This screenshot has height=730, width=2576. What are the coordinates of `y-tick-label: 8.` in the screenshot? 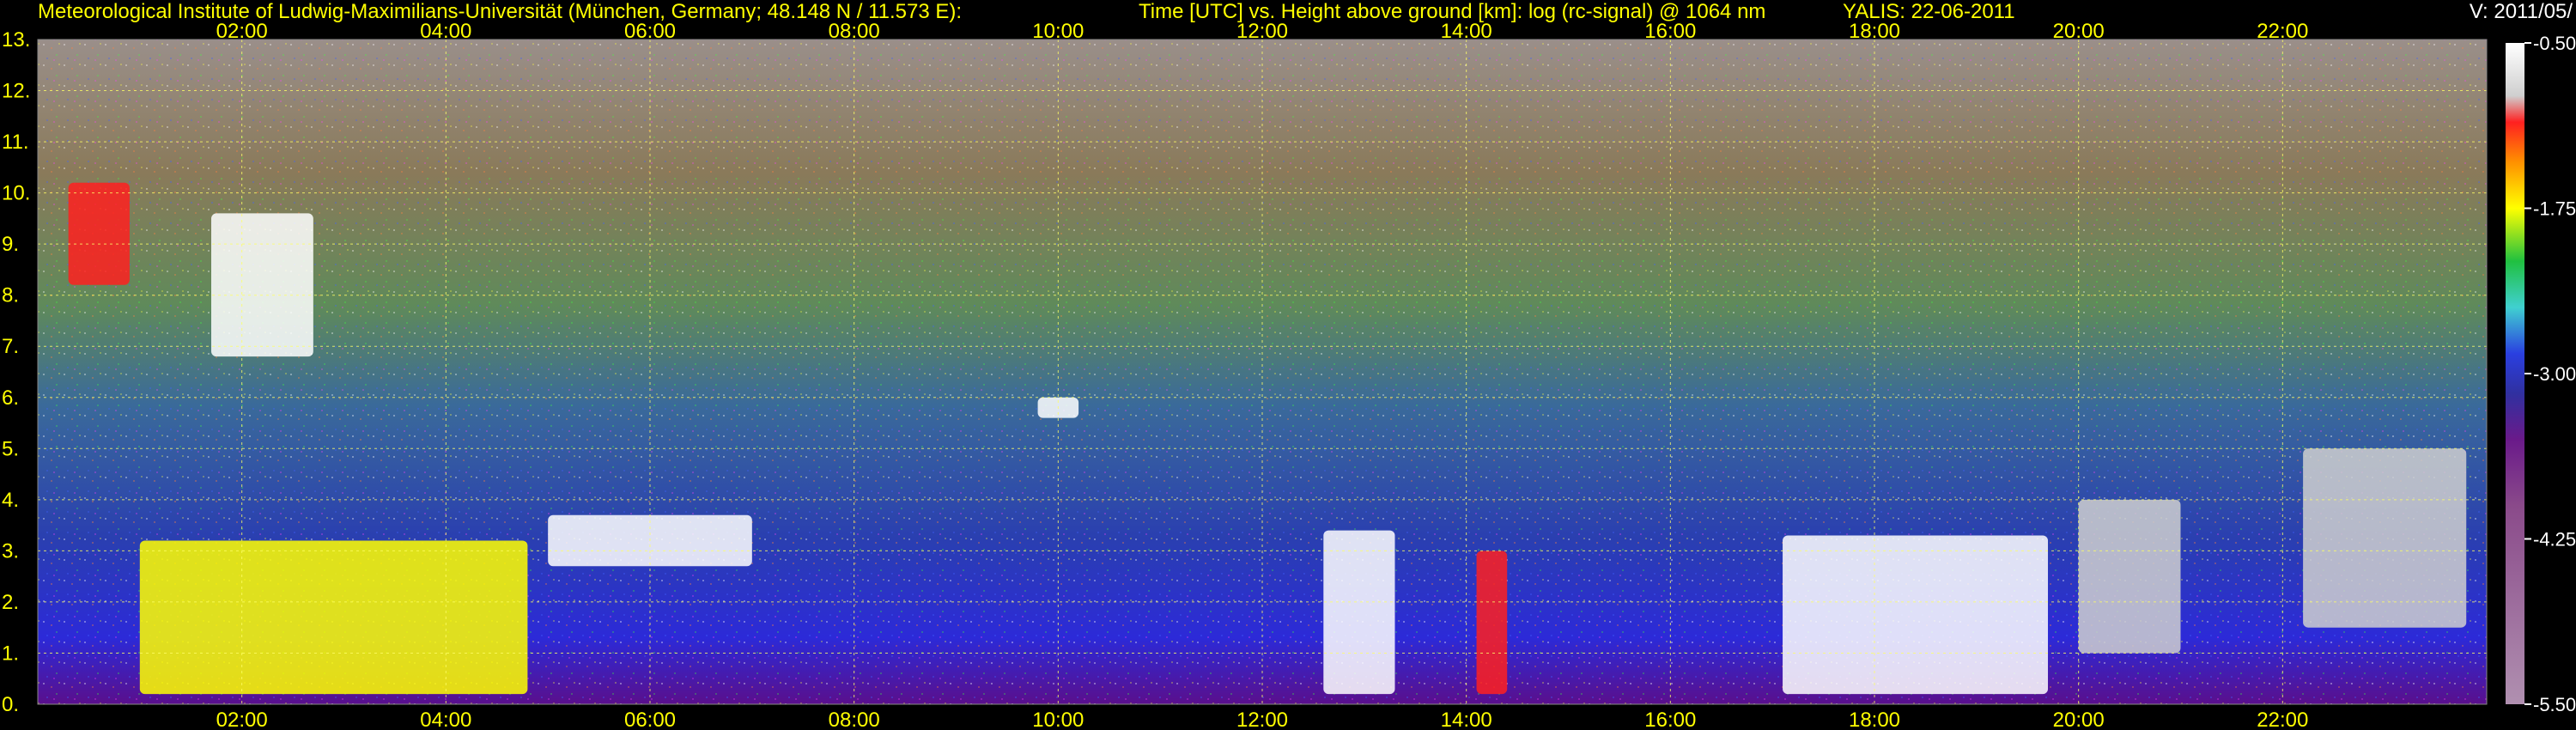 It's located at (11, 295).